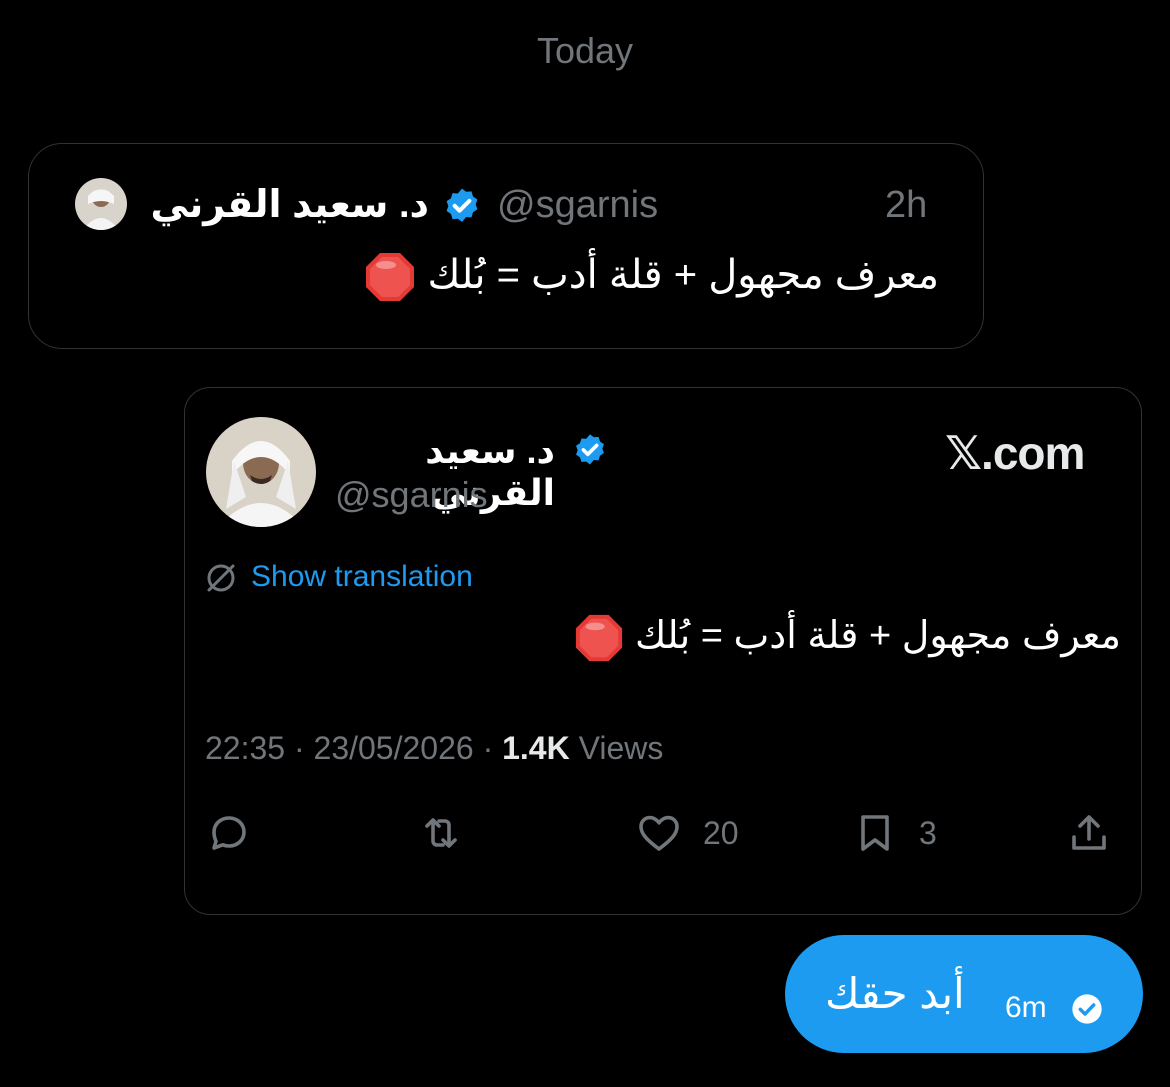 This screenshot has height=1087, width=1170. What do you see at coordinates (875, 833) in the screenshot?
I see `bookmark-icon` at bounding box center [875, 833].